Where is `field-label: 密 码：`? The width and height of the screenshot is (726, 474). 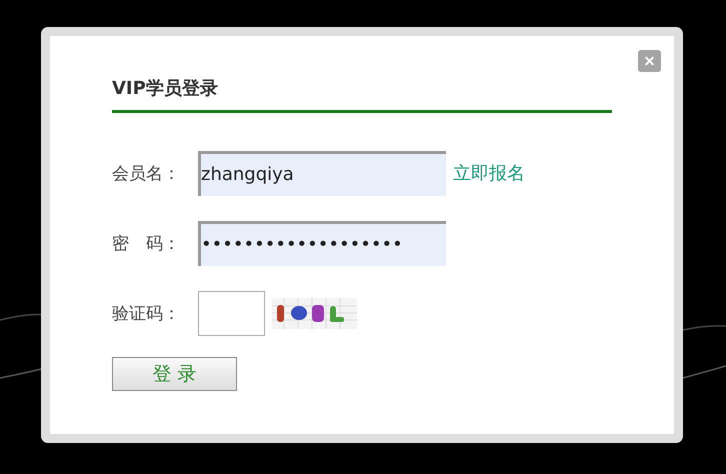
field-label: 密 码： is located at coordinates (146, 243).